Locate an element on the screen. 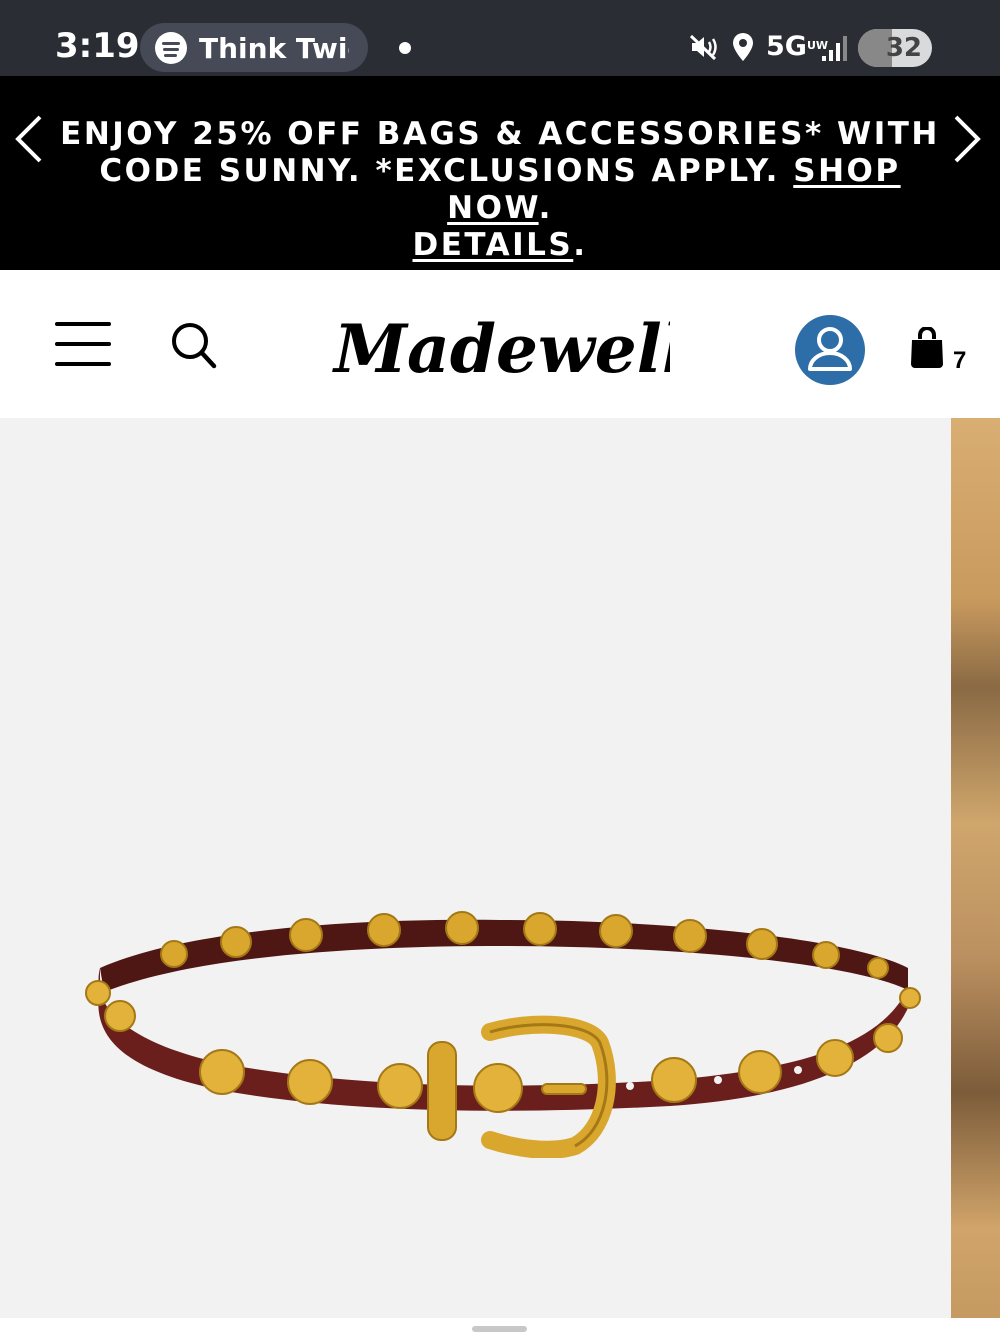 Image resolution: width=1000 pixels, height=1332 pixels. chevron-right-icon is located at coordinates (967, 139).